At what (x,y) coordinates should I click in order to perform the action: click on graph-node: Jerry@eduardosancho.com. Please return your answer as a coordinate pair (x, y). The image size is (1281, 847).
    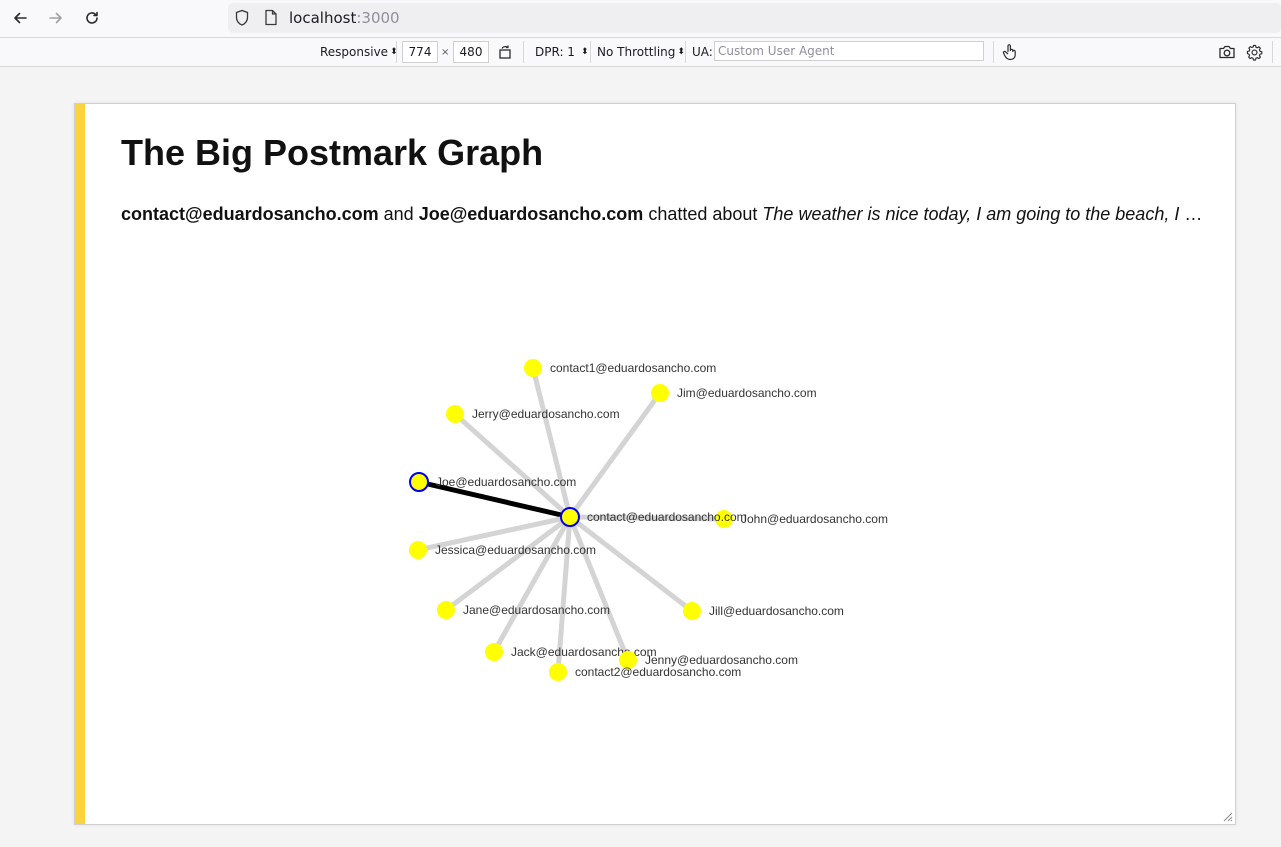
    Looking at the image, I should click on (533, 414).